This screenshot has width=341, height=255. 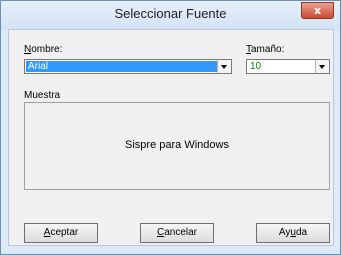 I want to click on sample-preview-text: Sispre para Windows, so click(x=177, y=145).